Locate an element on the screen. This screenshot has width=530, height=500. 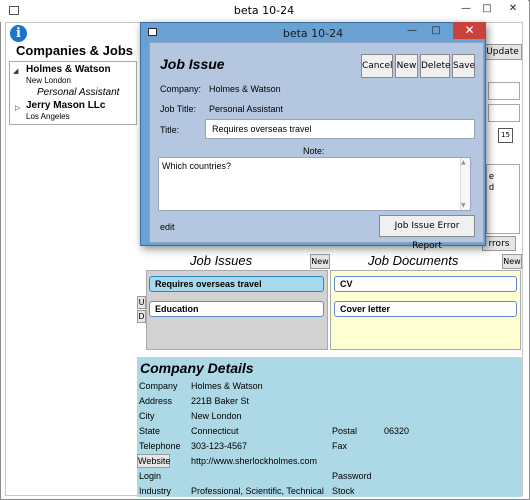
postal-value: 06320 is located at coordinates (397, 431).